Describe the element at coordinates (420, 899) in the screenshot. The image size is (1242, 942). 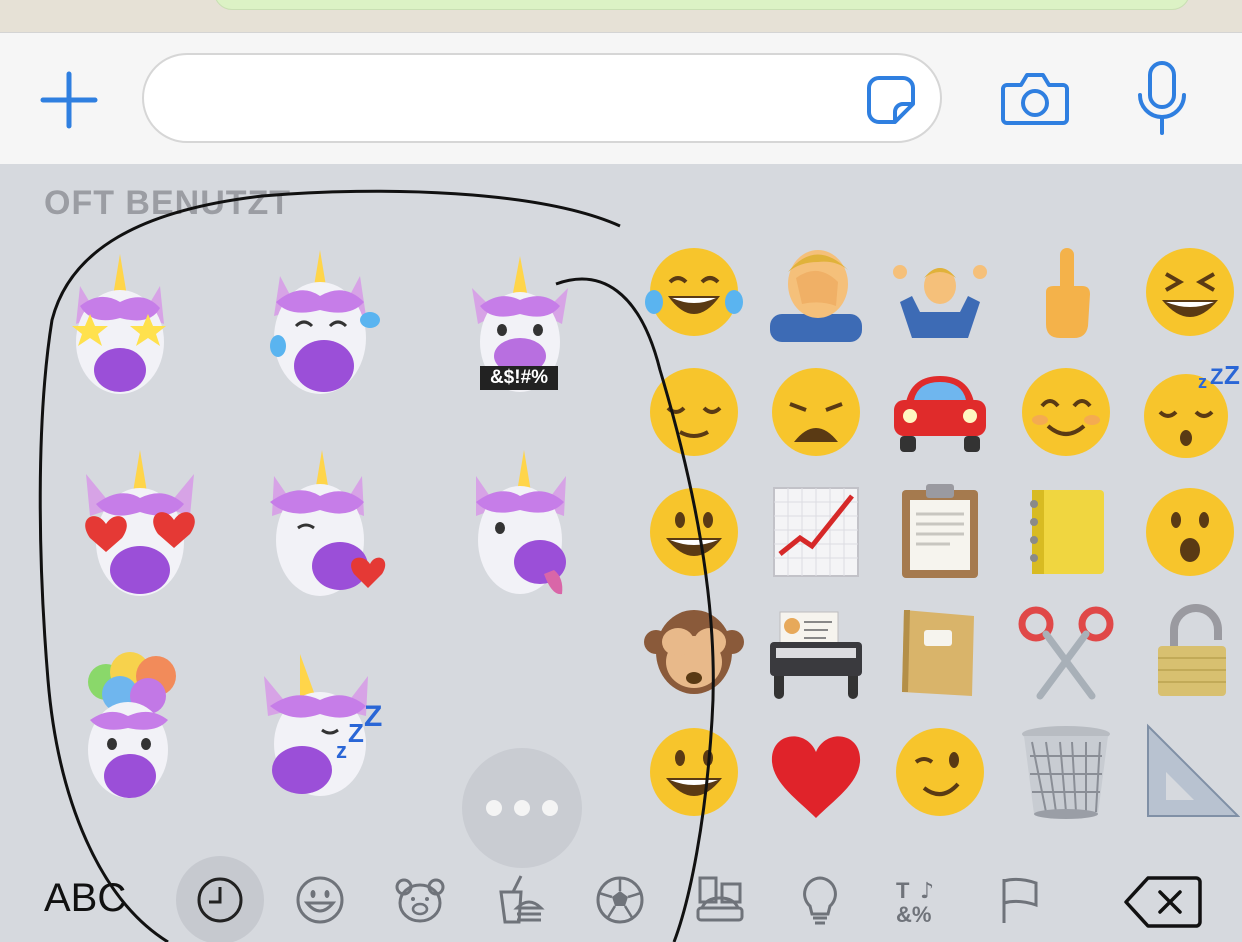
I see `animals-icon` at that location.